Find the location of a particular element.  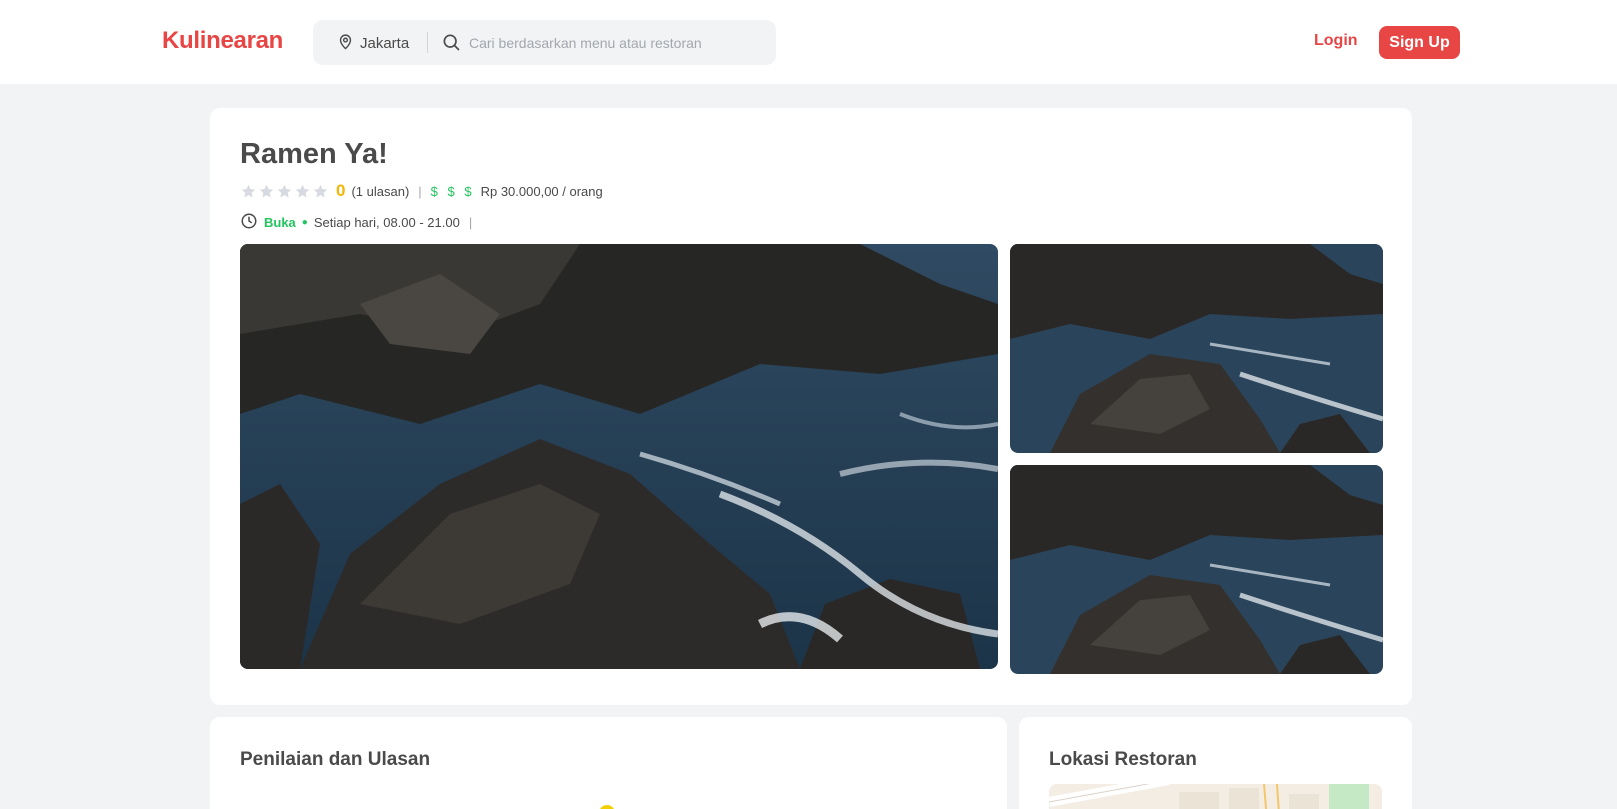

signup-button: Sign Up is located at coordinates (1419, 42).